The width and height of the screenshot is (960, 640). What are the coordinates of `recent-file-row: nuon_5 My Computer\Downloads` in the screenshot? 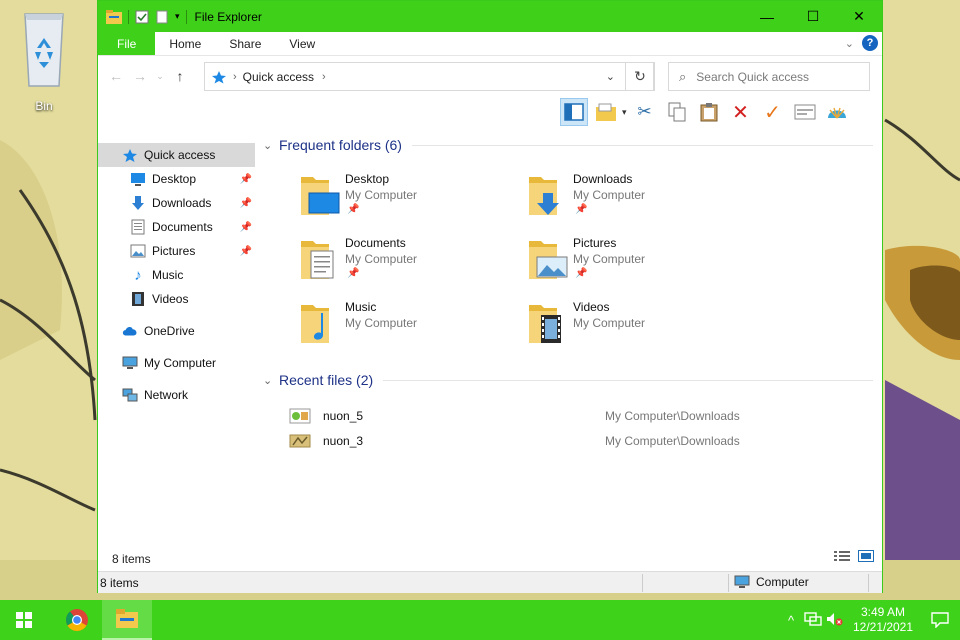 It's located at (569, 416).